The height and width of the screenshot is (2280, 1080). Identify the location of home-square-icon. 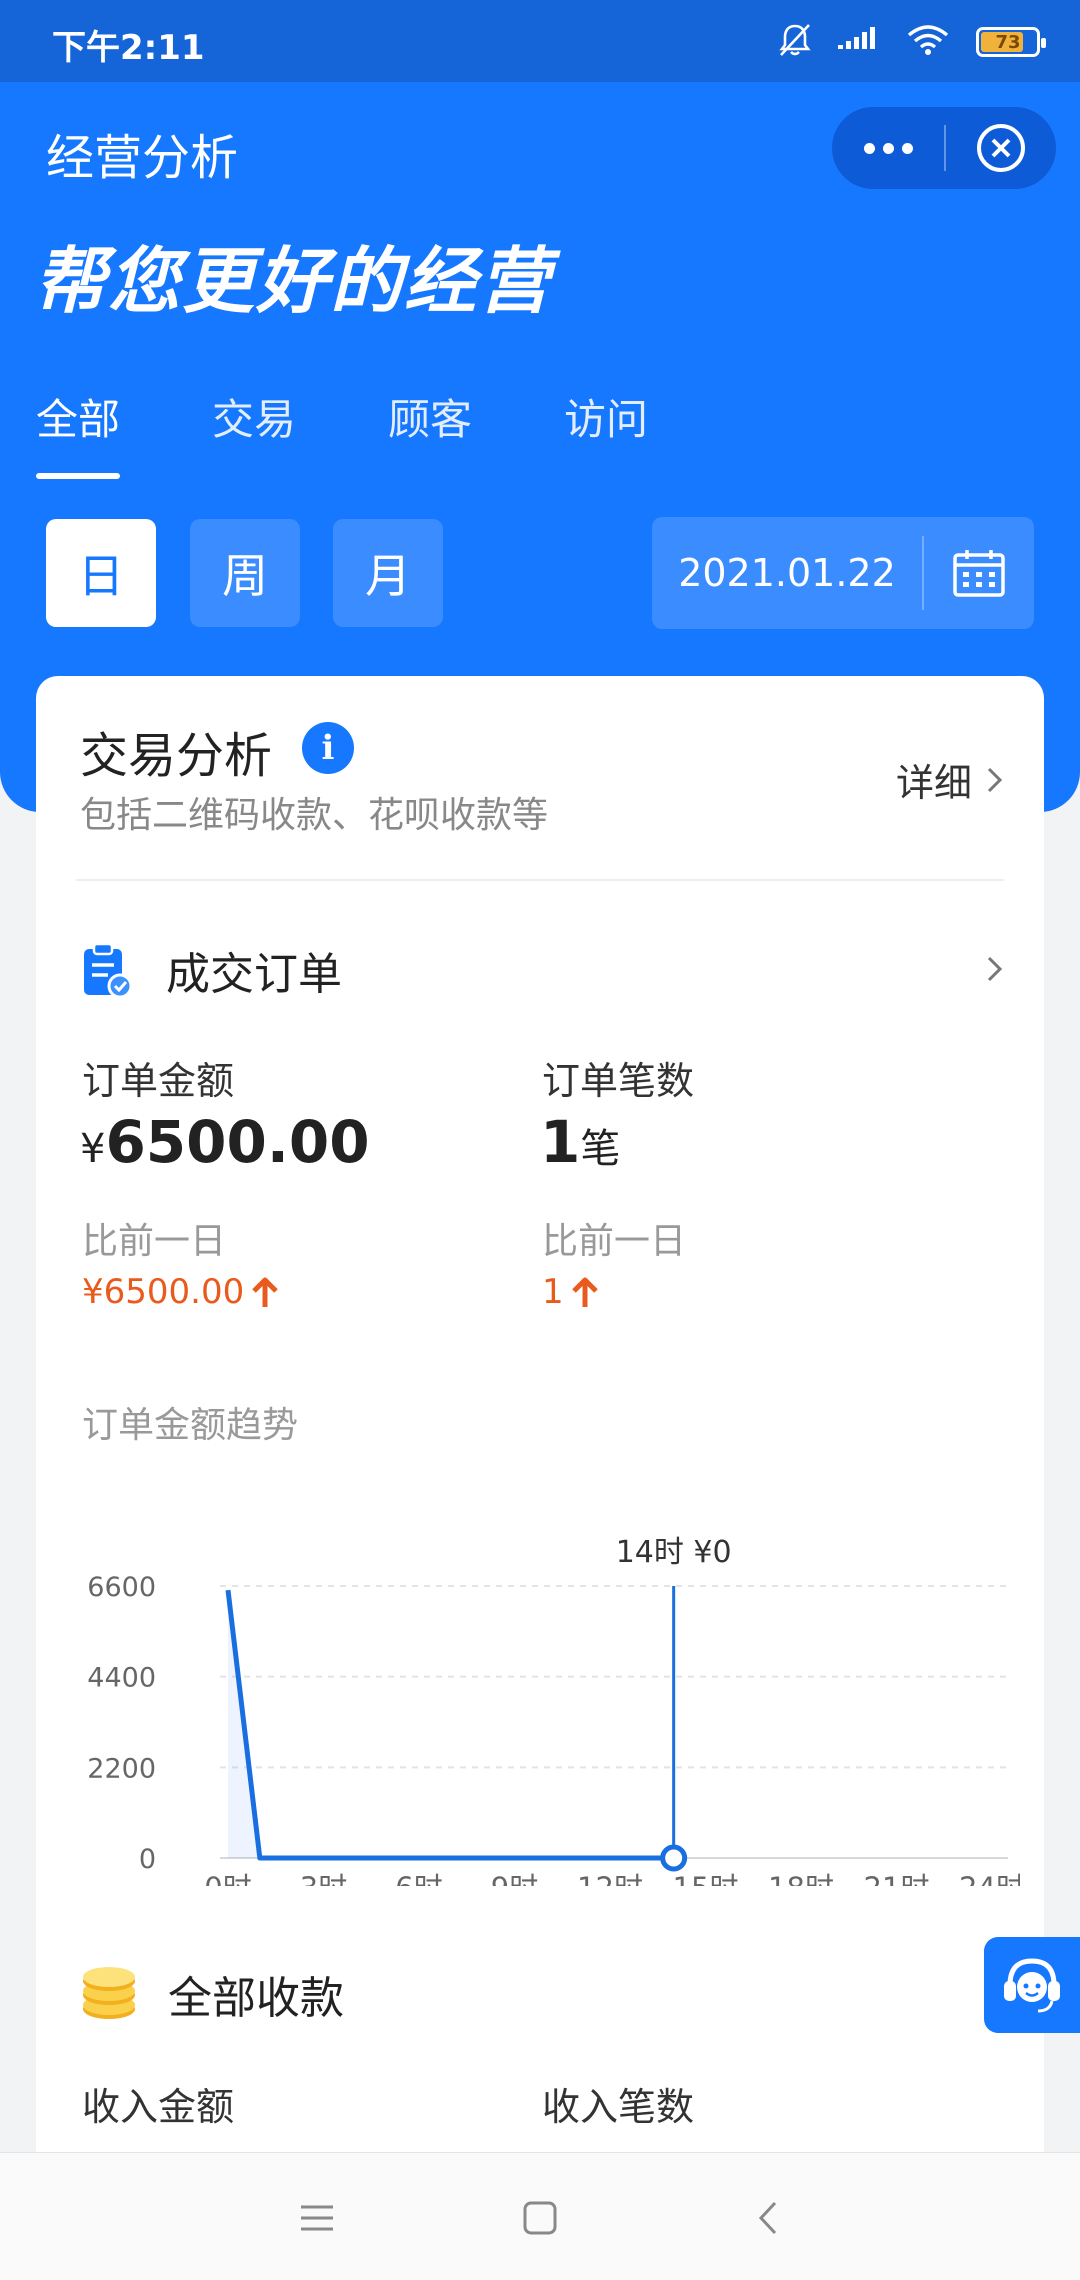
(540, 2218).